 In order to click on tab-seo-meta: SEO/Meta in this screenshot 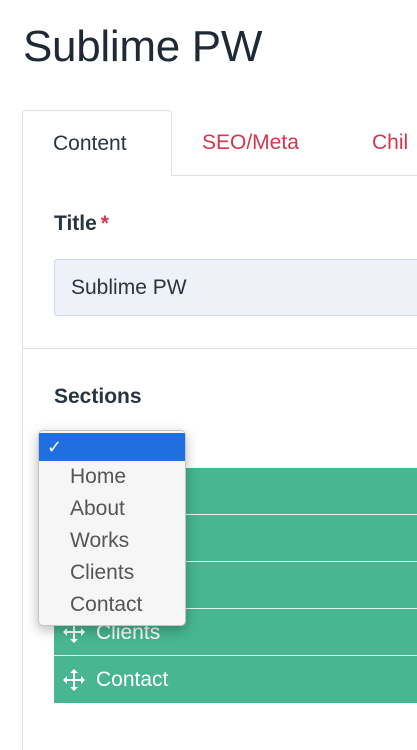, I will do `click(250, 143)`.